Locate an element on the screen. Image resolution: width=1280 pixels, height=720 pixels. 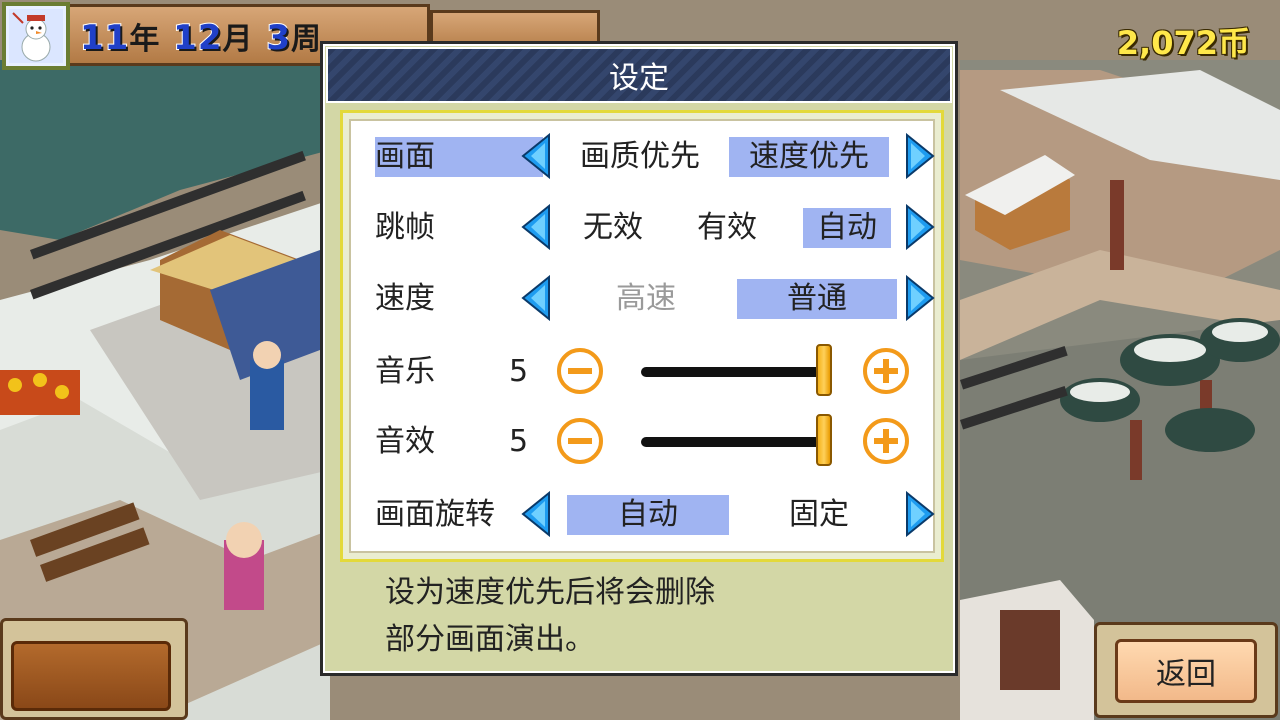
option-speed-priority: 速度优先 is located at coordinates (809, 157).